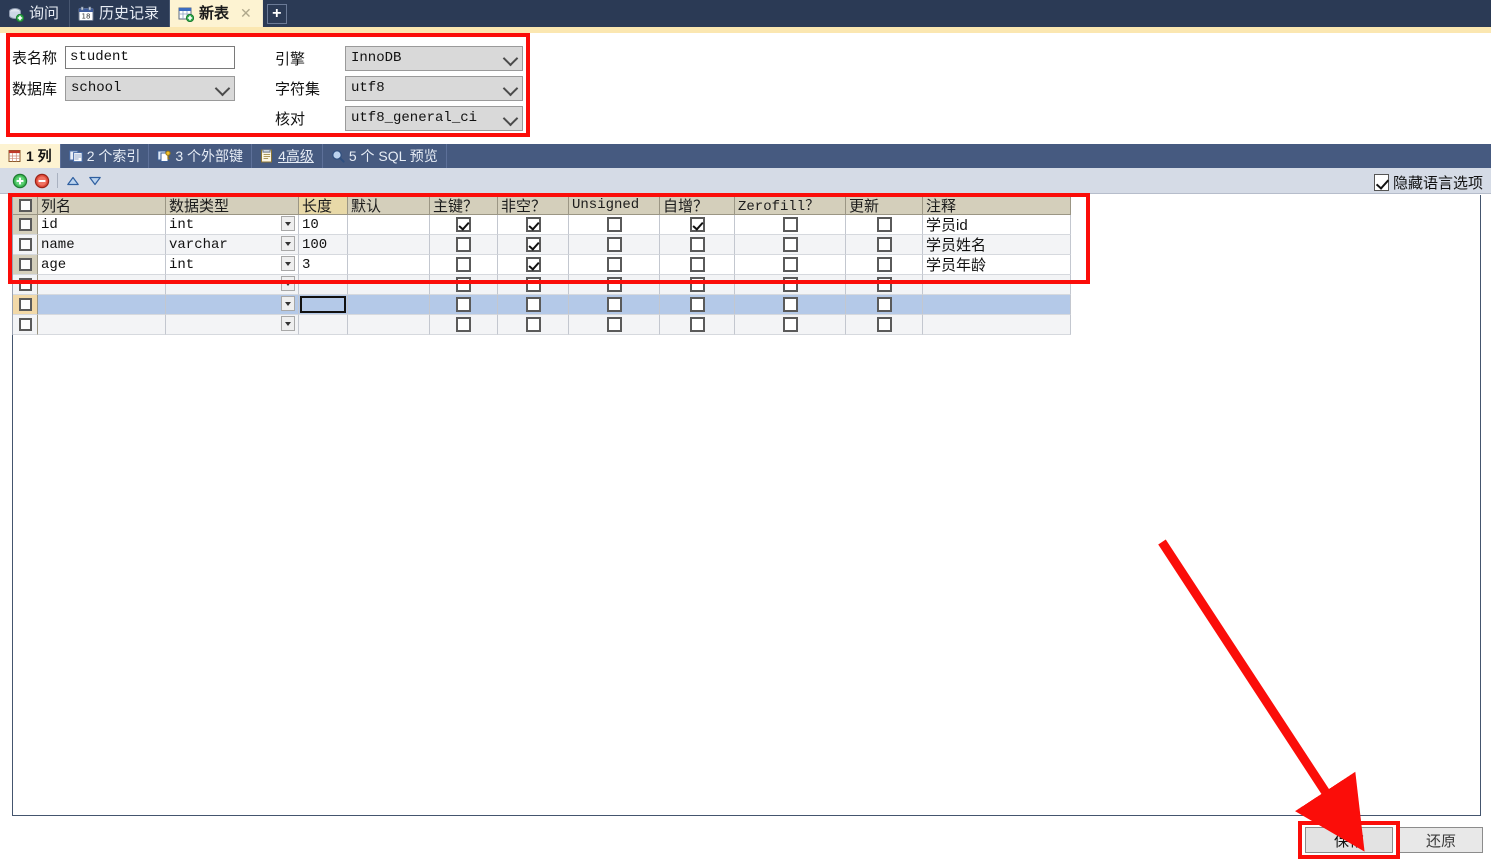 The height and width of the screenshot is (864, 1491). I want to click on select-all-cell, so click(25, 205).